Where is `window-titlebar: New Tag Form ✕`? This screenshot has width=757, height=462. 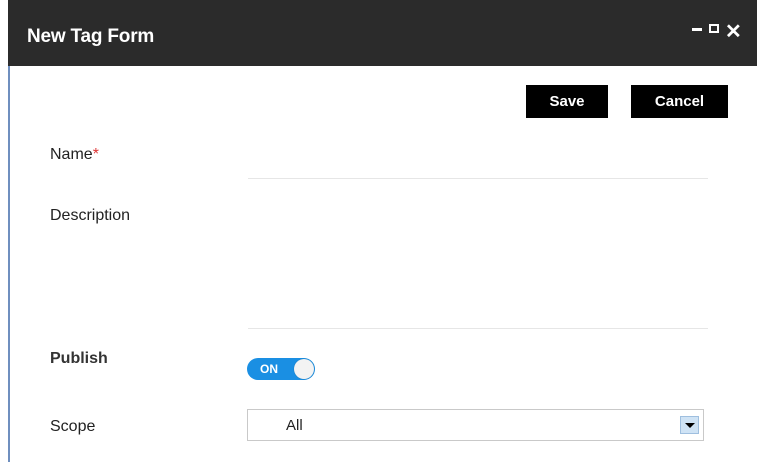 window-titlebar: New Tag Form ✕ is located at coordinates (382, 33).